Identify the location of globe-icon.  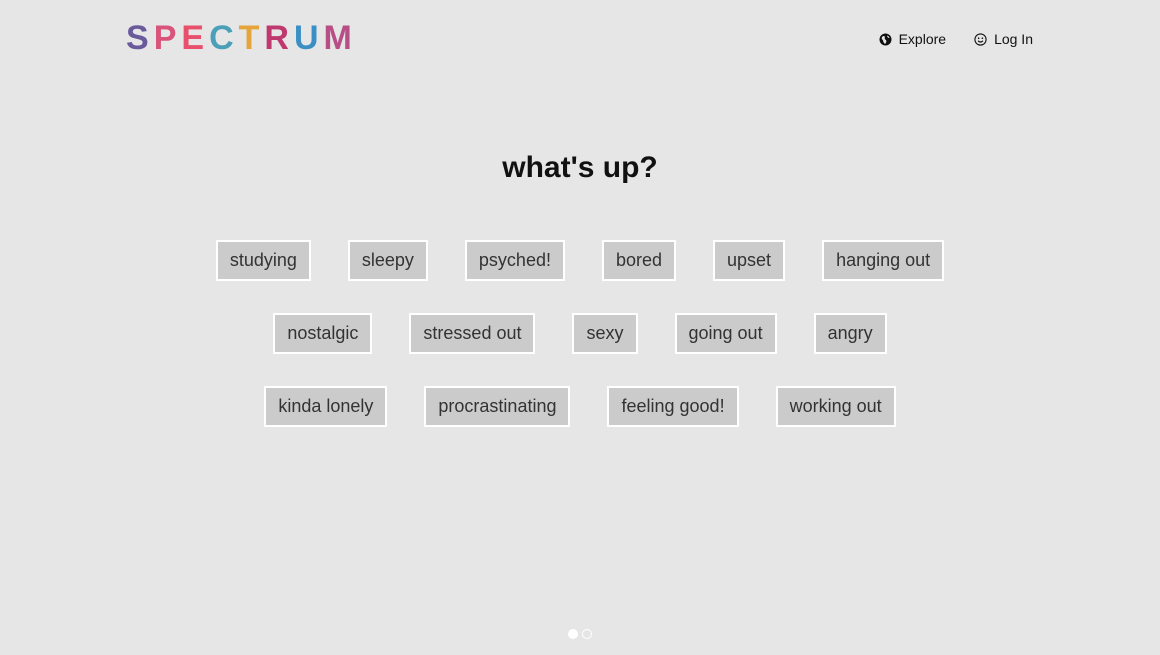
(885, 39).